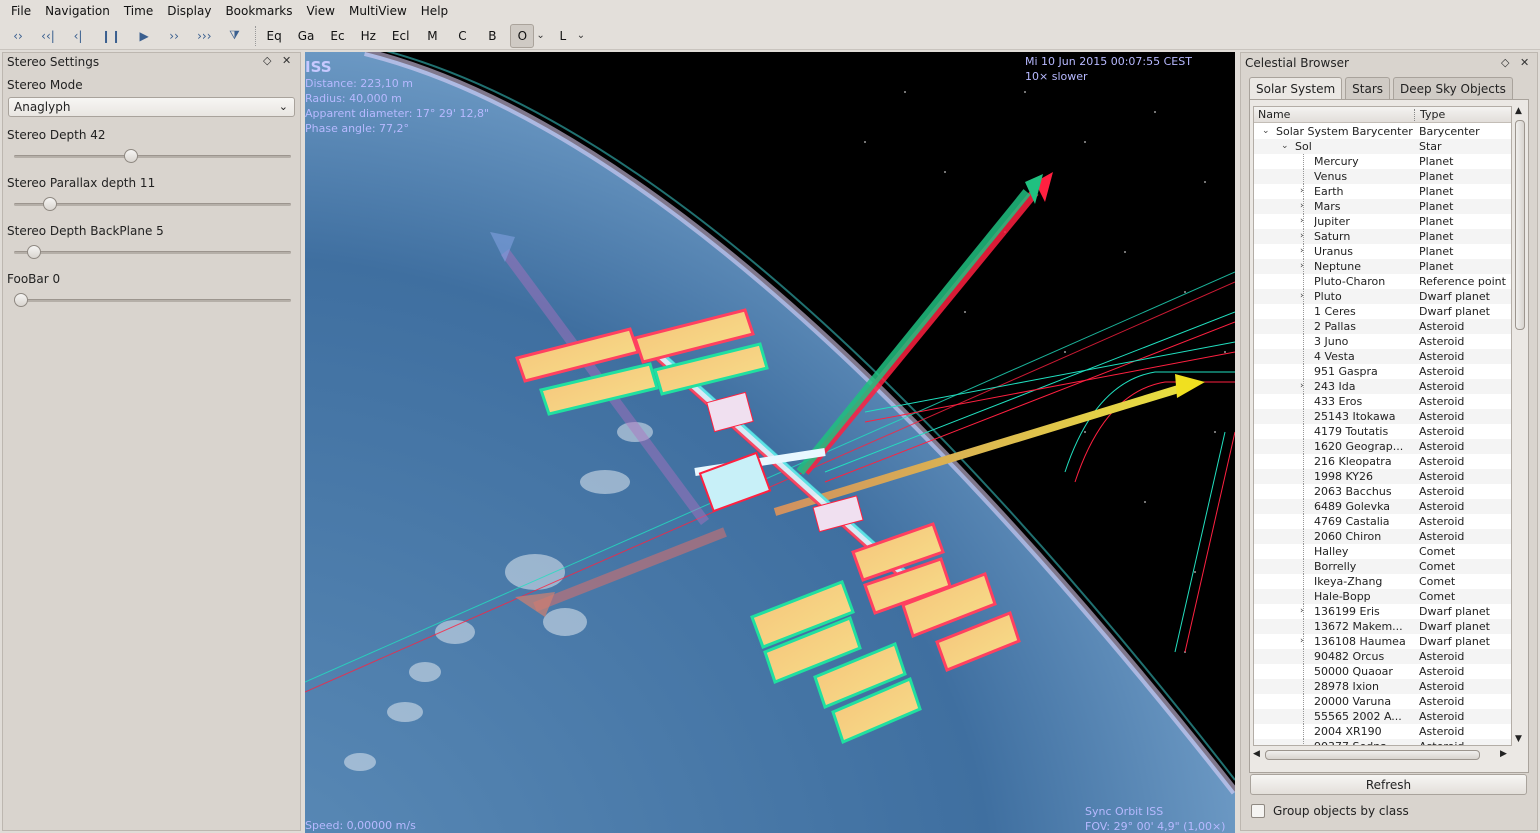 Image resolution: width=1540 pixels, height=833 pixels. What do you see at coordinates (1382, 266) in the screenshot?
I see `tree-row: › Neptune Planet` at bounding box center [1382, 266].